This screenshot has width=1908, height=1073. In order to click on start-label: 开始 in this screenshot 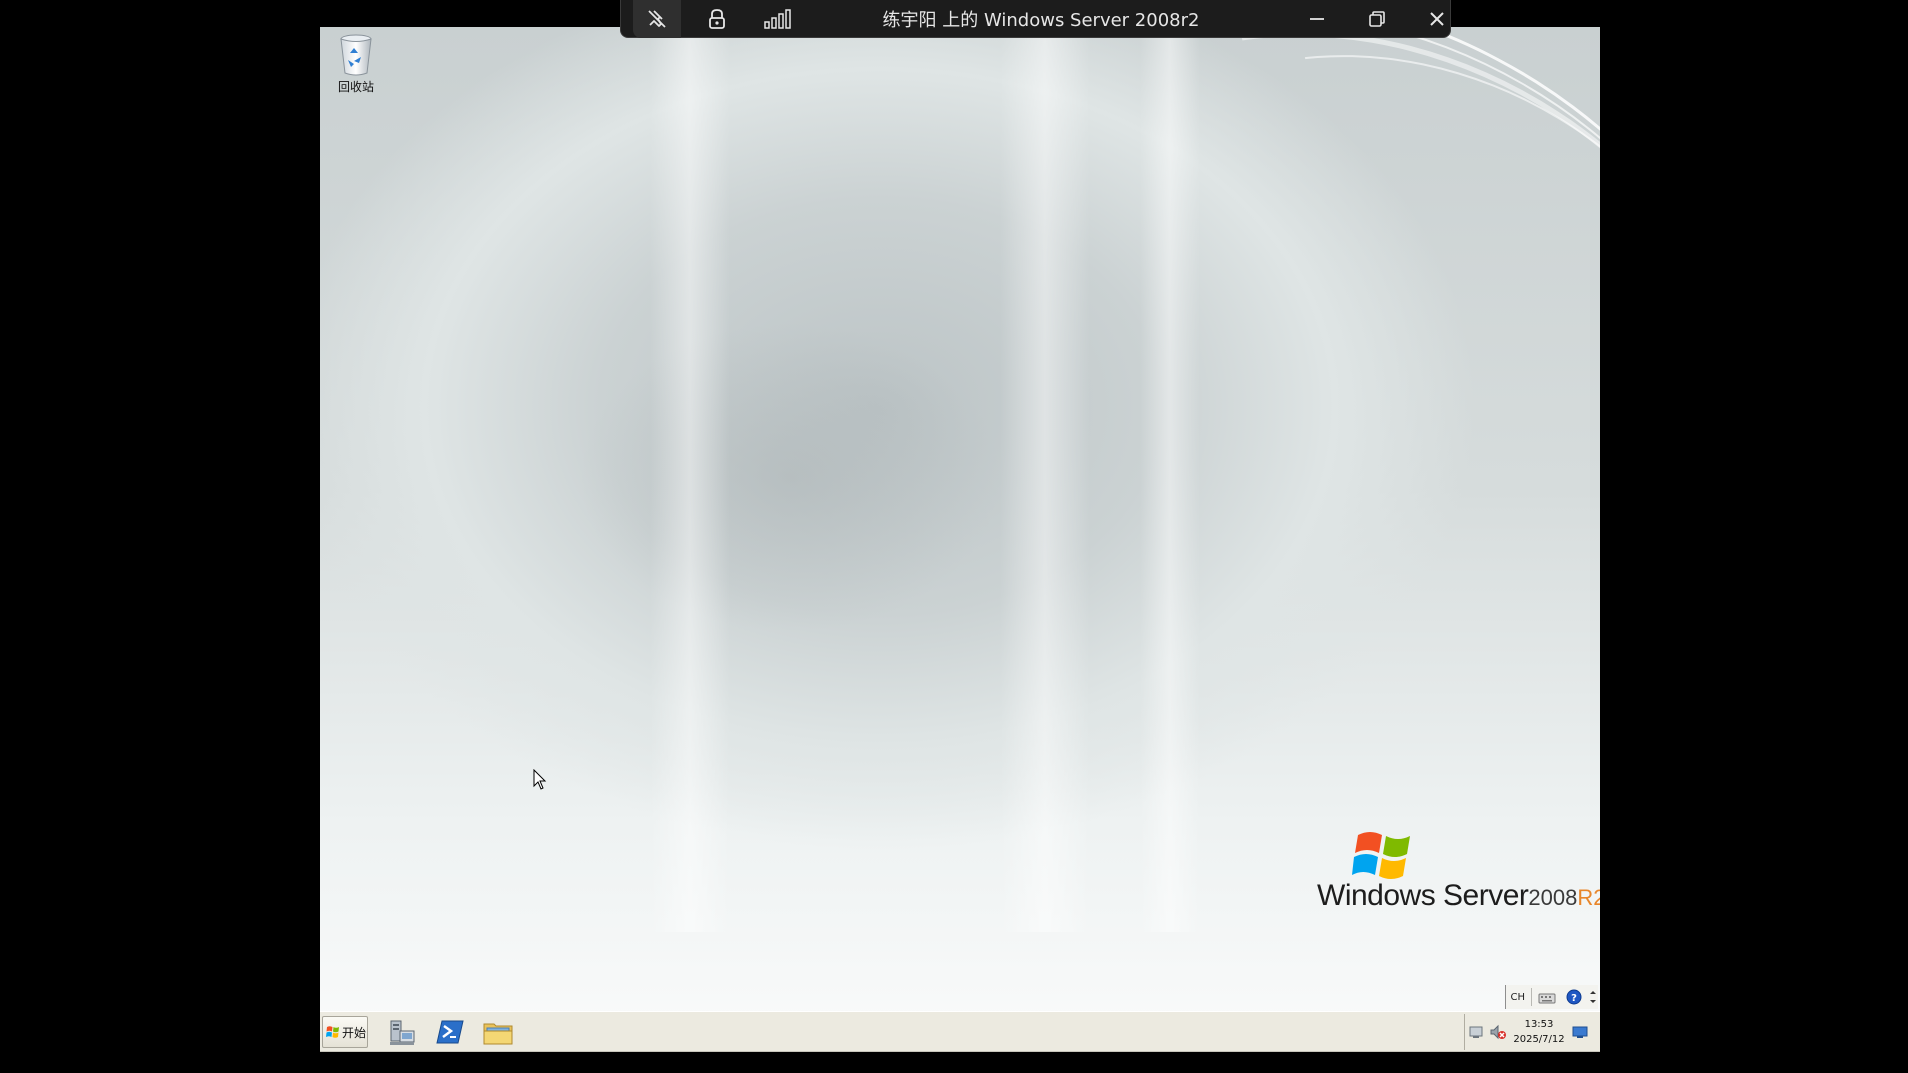, I will do `click(354, 1032)`.